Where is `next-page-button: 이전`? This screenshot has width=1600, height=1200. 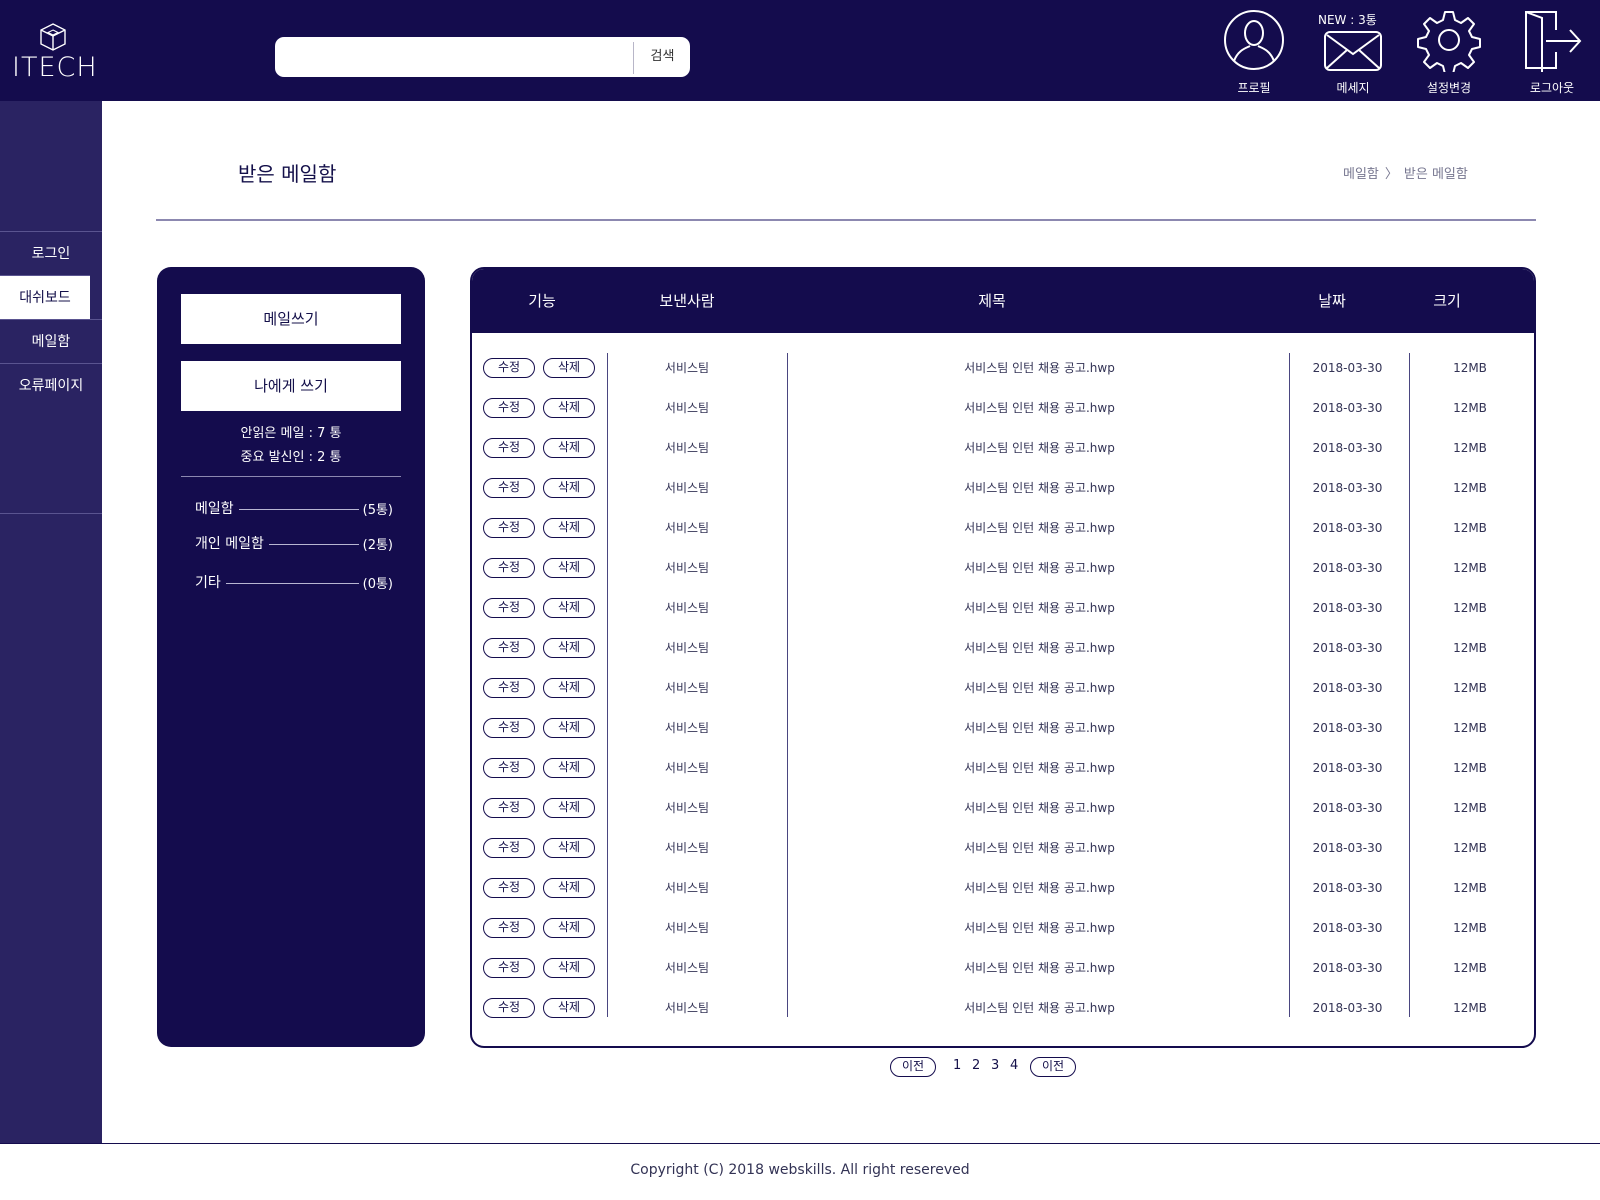
next-page-button: 이전 is located at coordinates (1053, 1067).